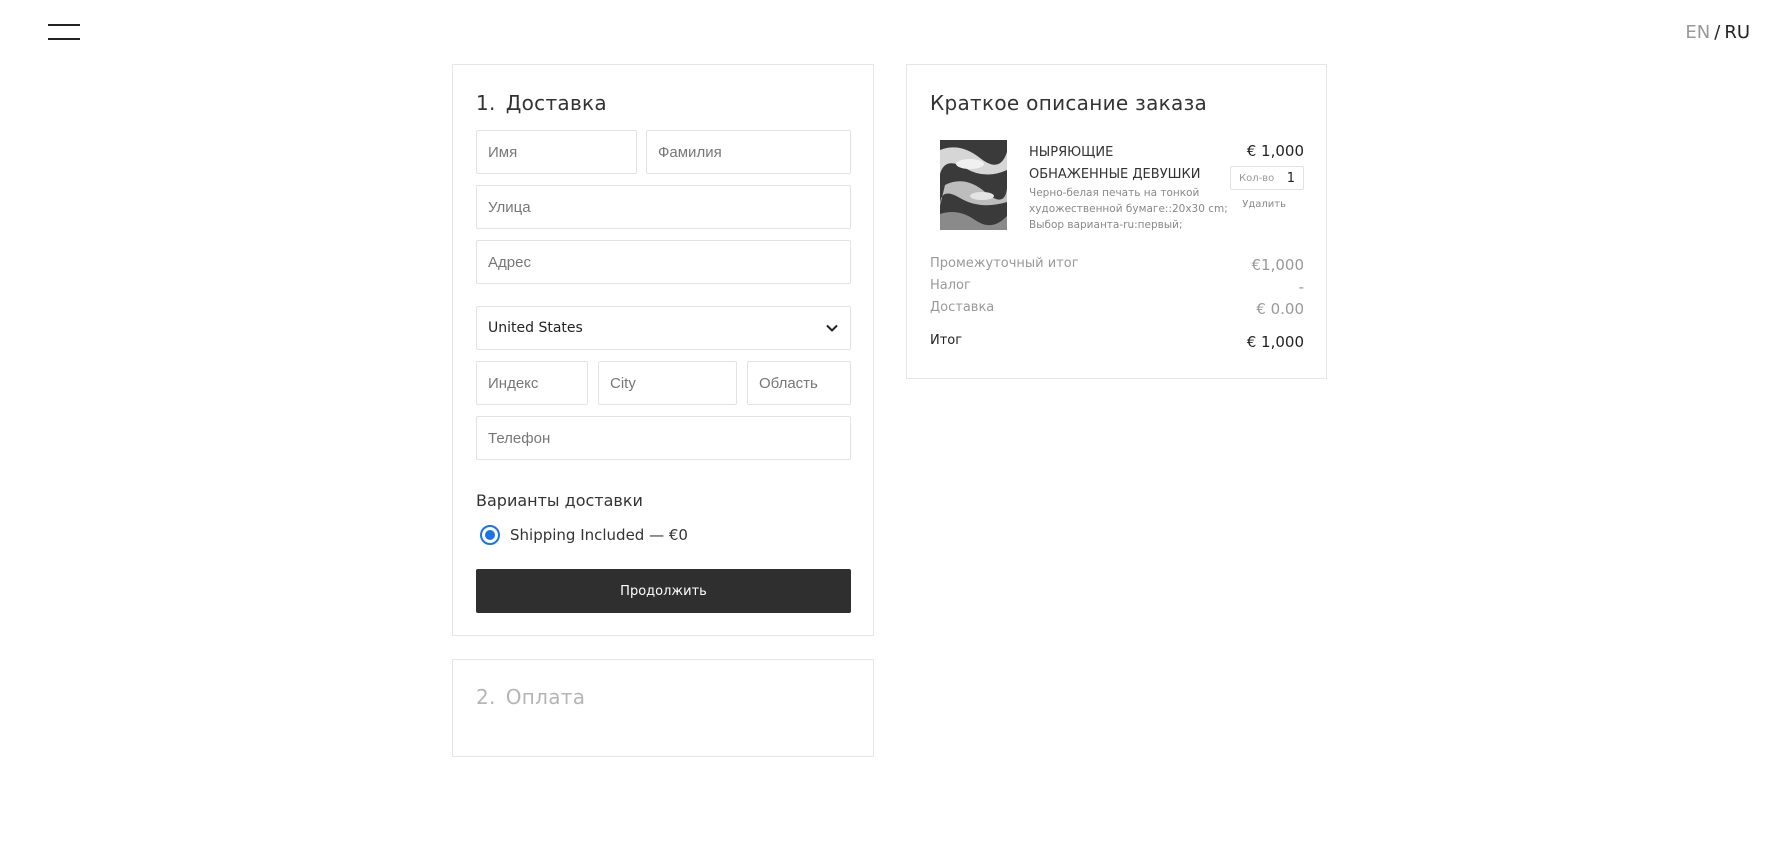  Describe the element at coordinates (1117, 265) in the screenshot. I see `subtotal-row: Промежуточный итог €1,000` at that location.